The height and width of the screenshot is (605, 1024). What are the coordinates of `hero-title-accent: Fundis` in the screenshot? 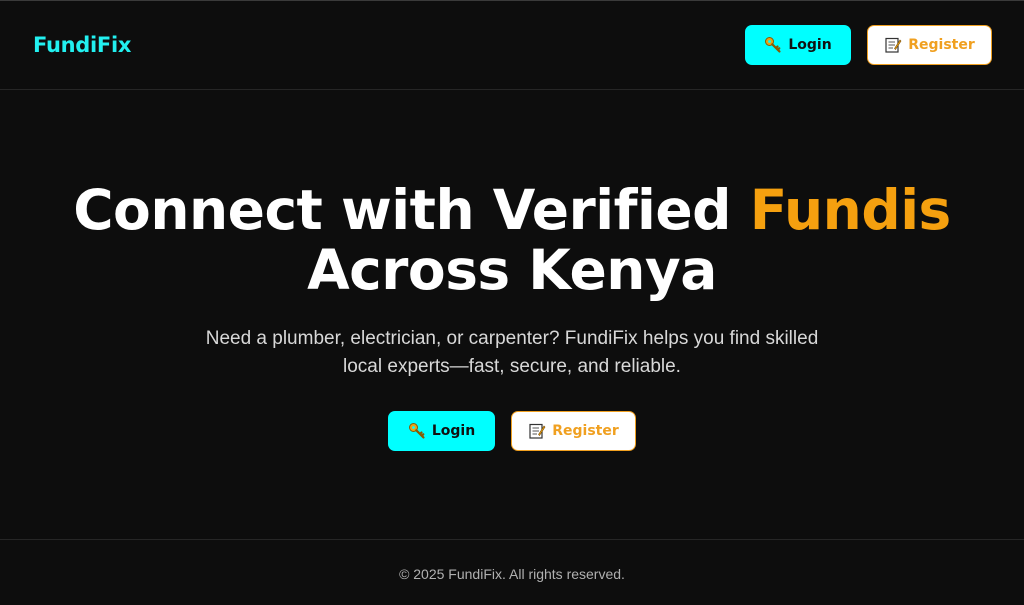 It's located at (850, 210).